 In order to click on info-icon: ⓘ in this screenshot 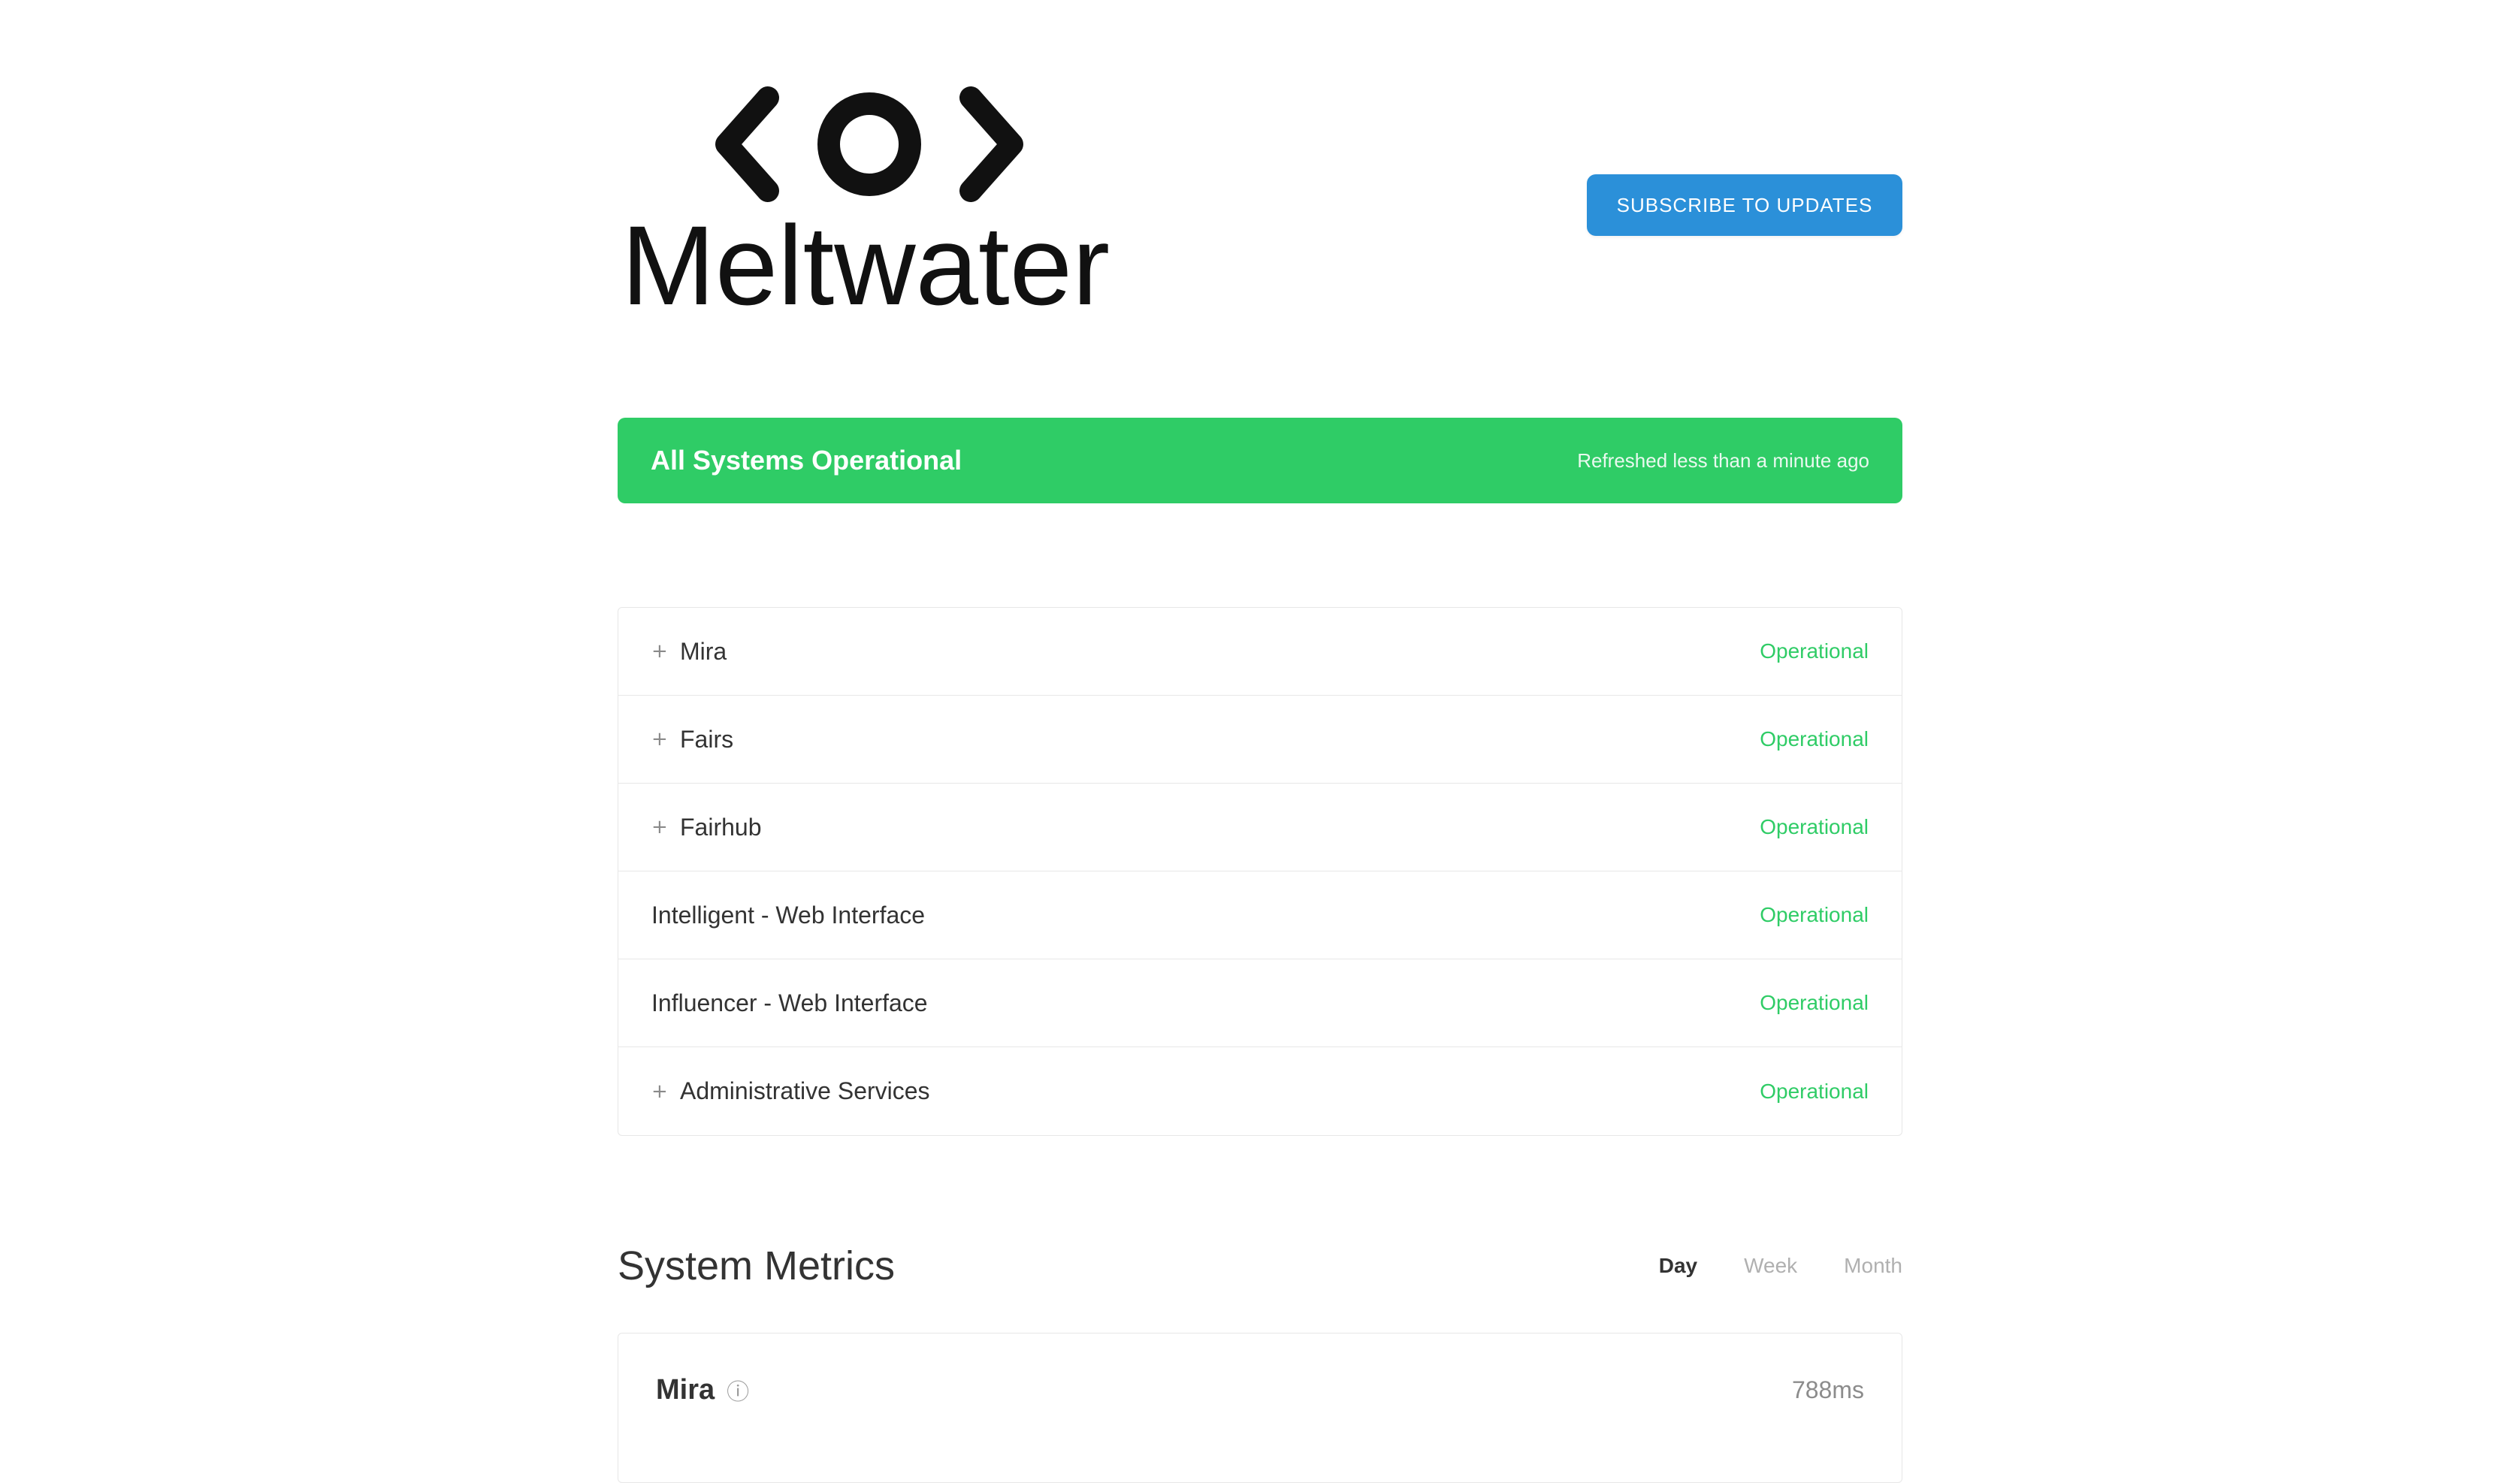, I will do `click(738, 1389)`.